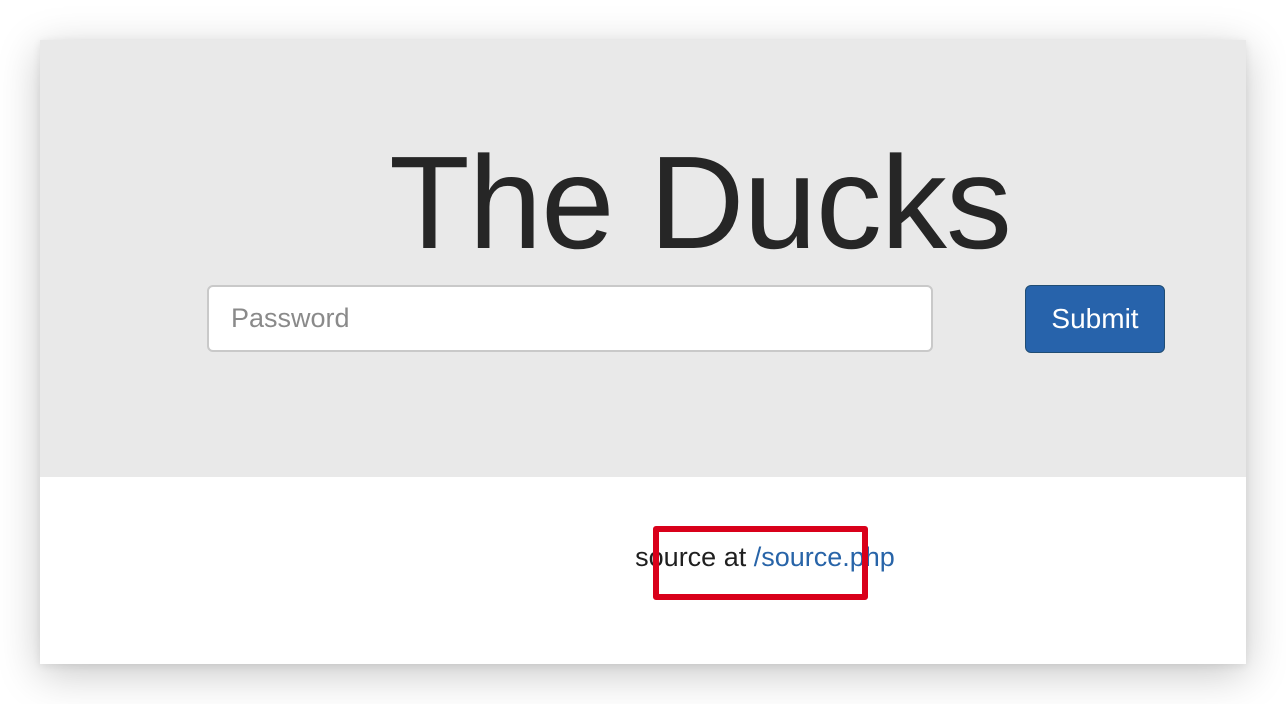  I want to click on submit-button: Submit, so click(1095, 319).